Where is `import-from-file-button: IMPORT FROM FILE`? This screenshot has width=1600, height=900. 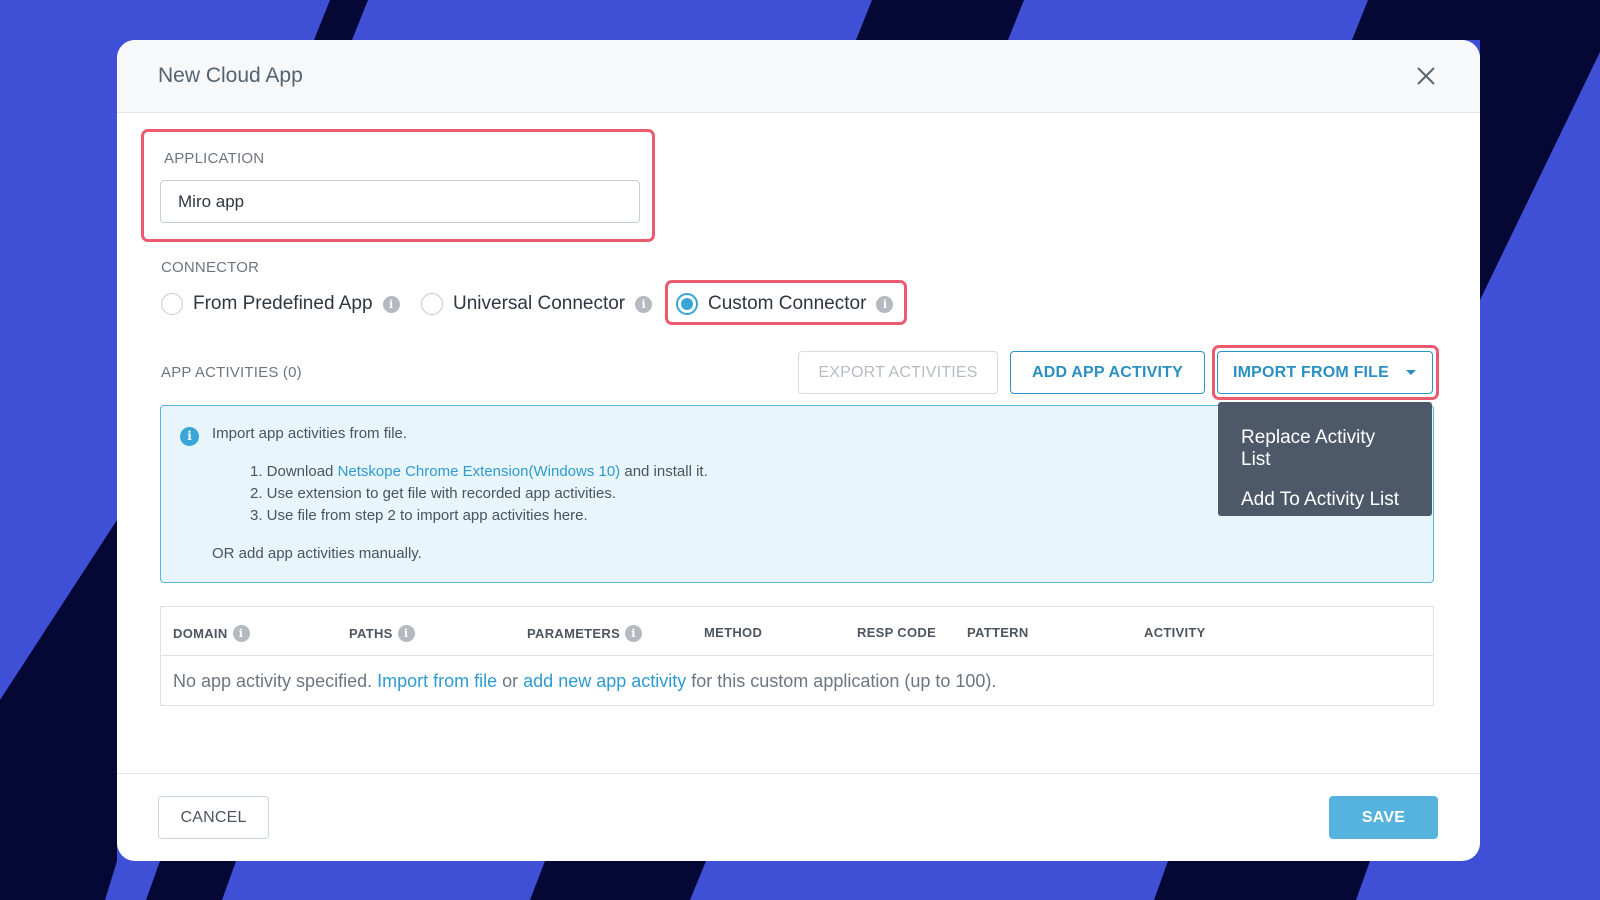 import-from-file-button: IMPORT FROM FILE is located at coordinates (1325, 372).